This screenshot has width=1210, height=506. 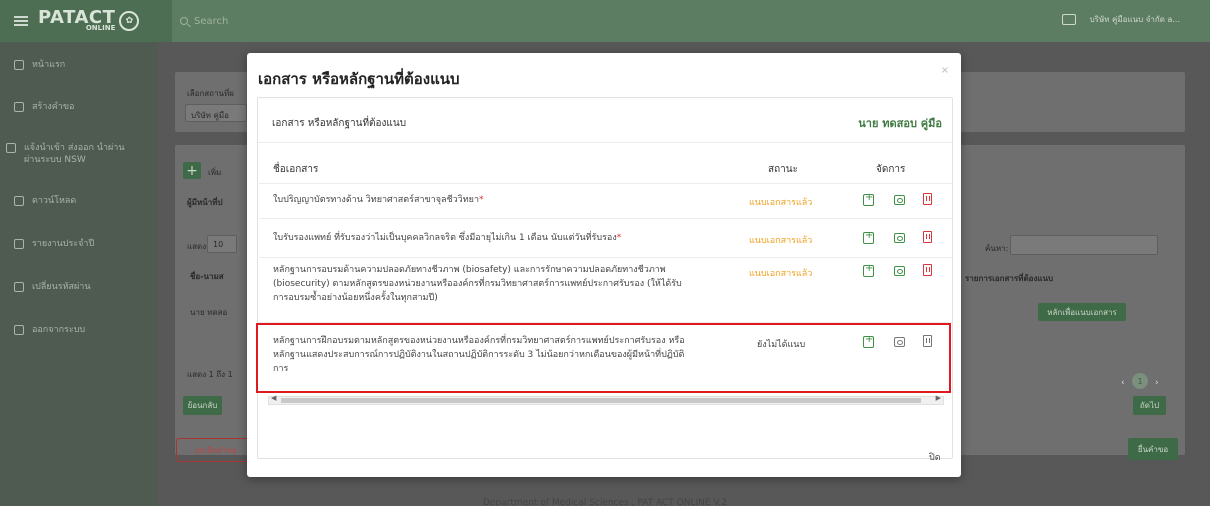 I want to click on sidebar-item-home: หน้าแรก, so click(x=39, y=65).